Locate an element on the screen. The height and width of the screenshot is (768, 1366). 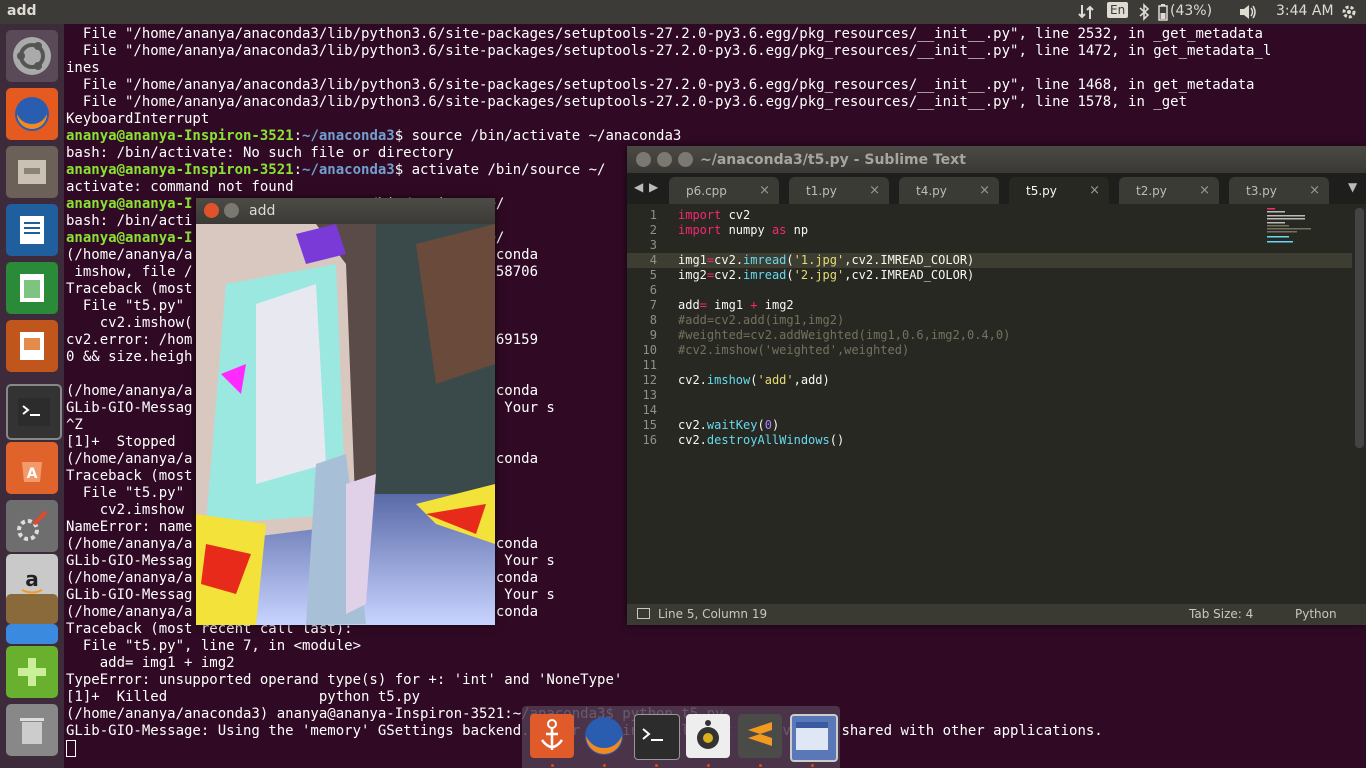
line-number: 2 is located at coordinates (653, 230).